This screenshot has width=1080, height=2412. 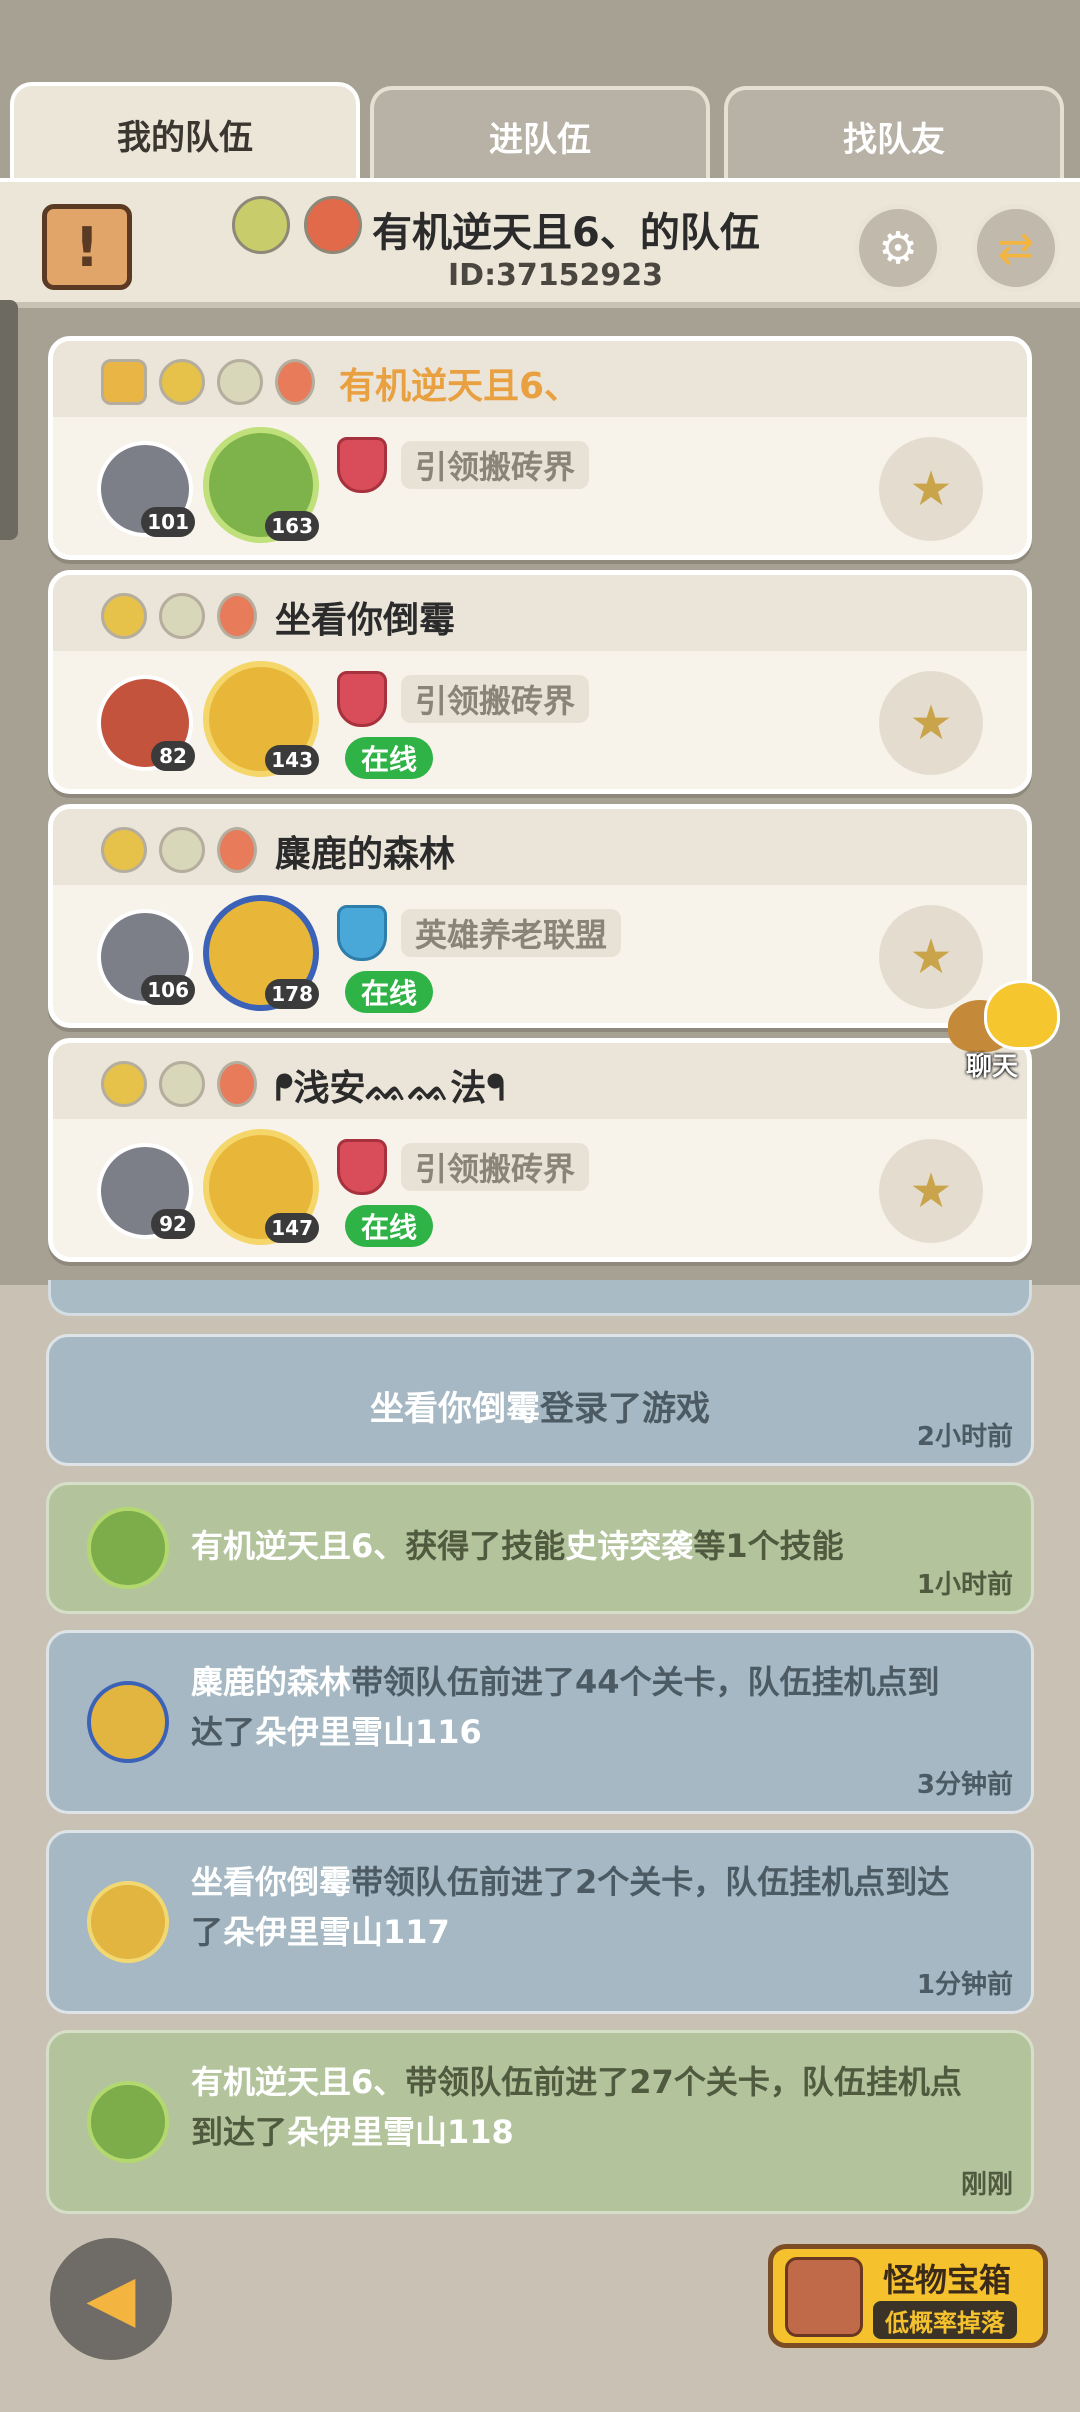 I want to click on member-card: 坐看你倒霉 82 143 引领搬砖界 在线 ★, so click(x=540, y=682).